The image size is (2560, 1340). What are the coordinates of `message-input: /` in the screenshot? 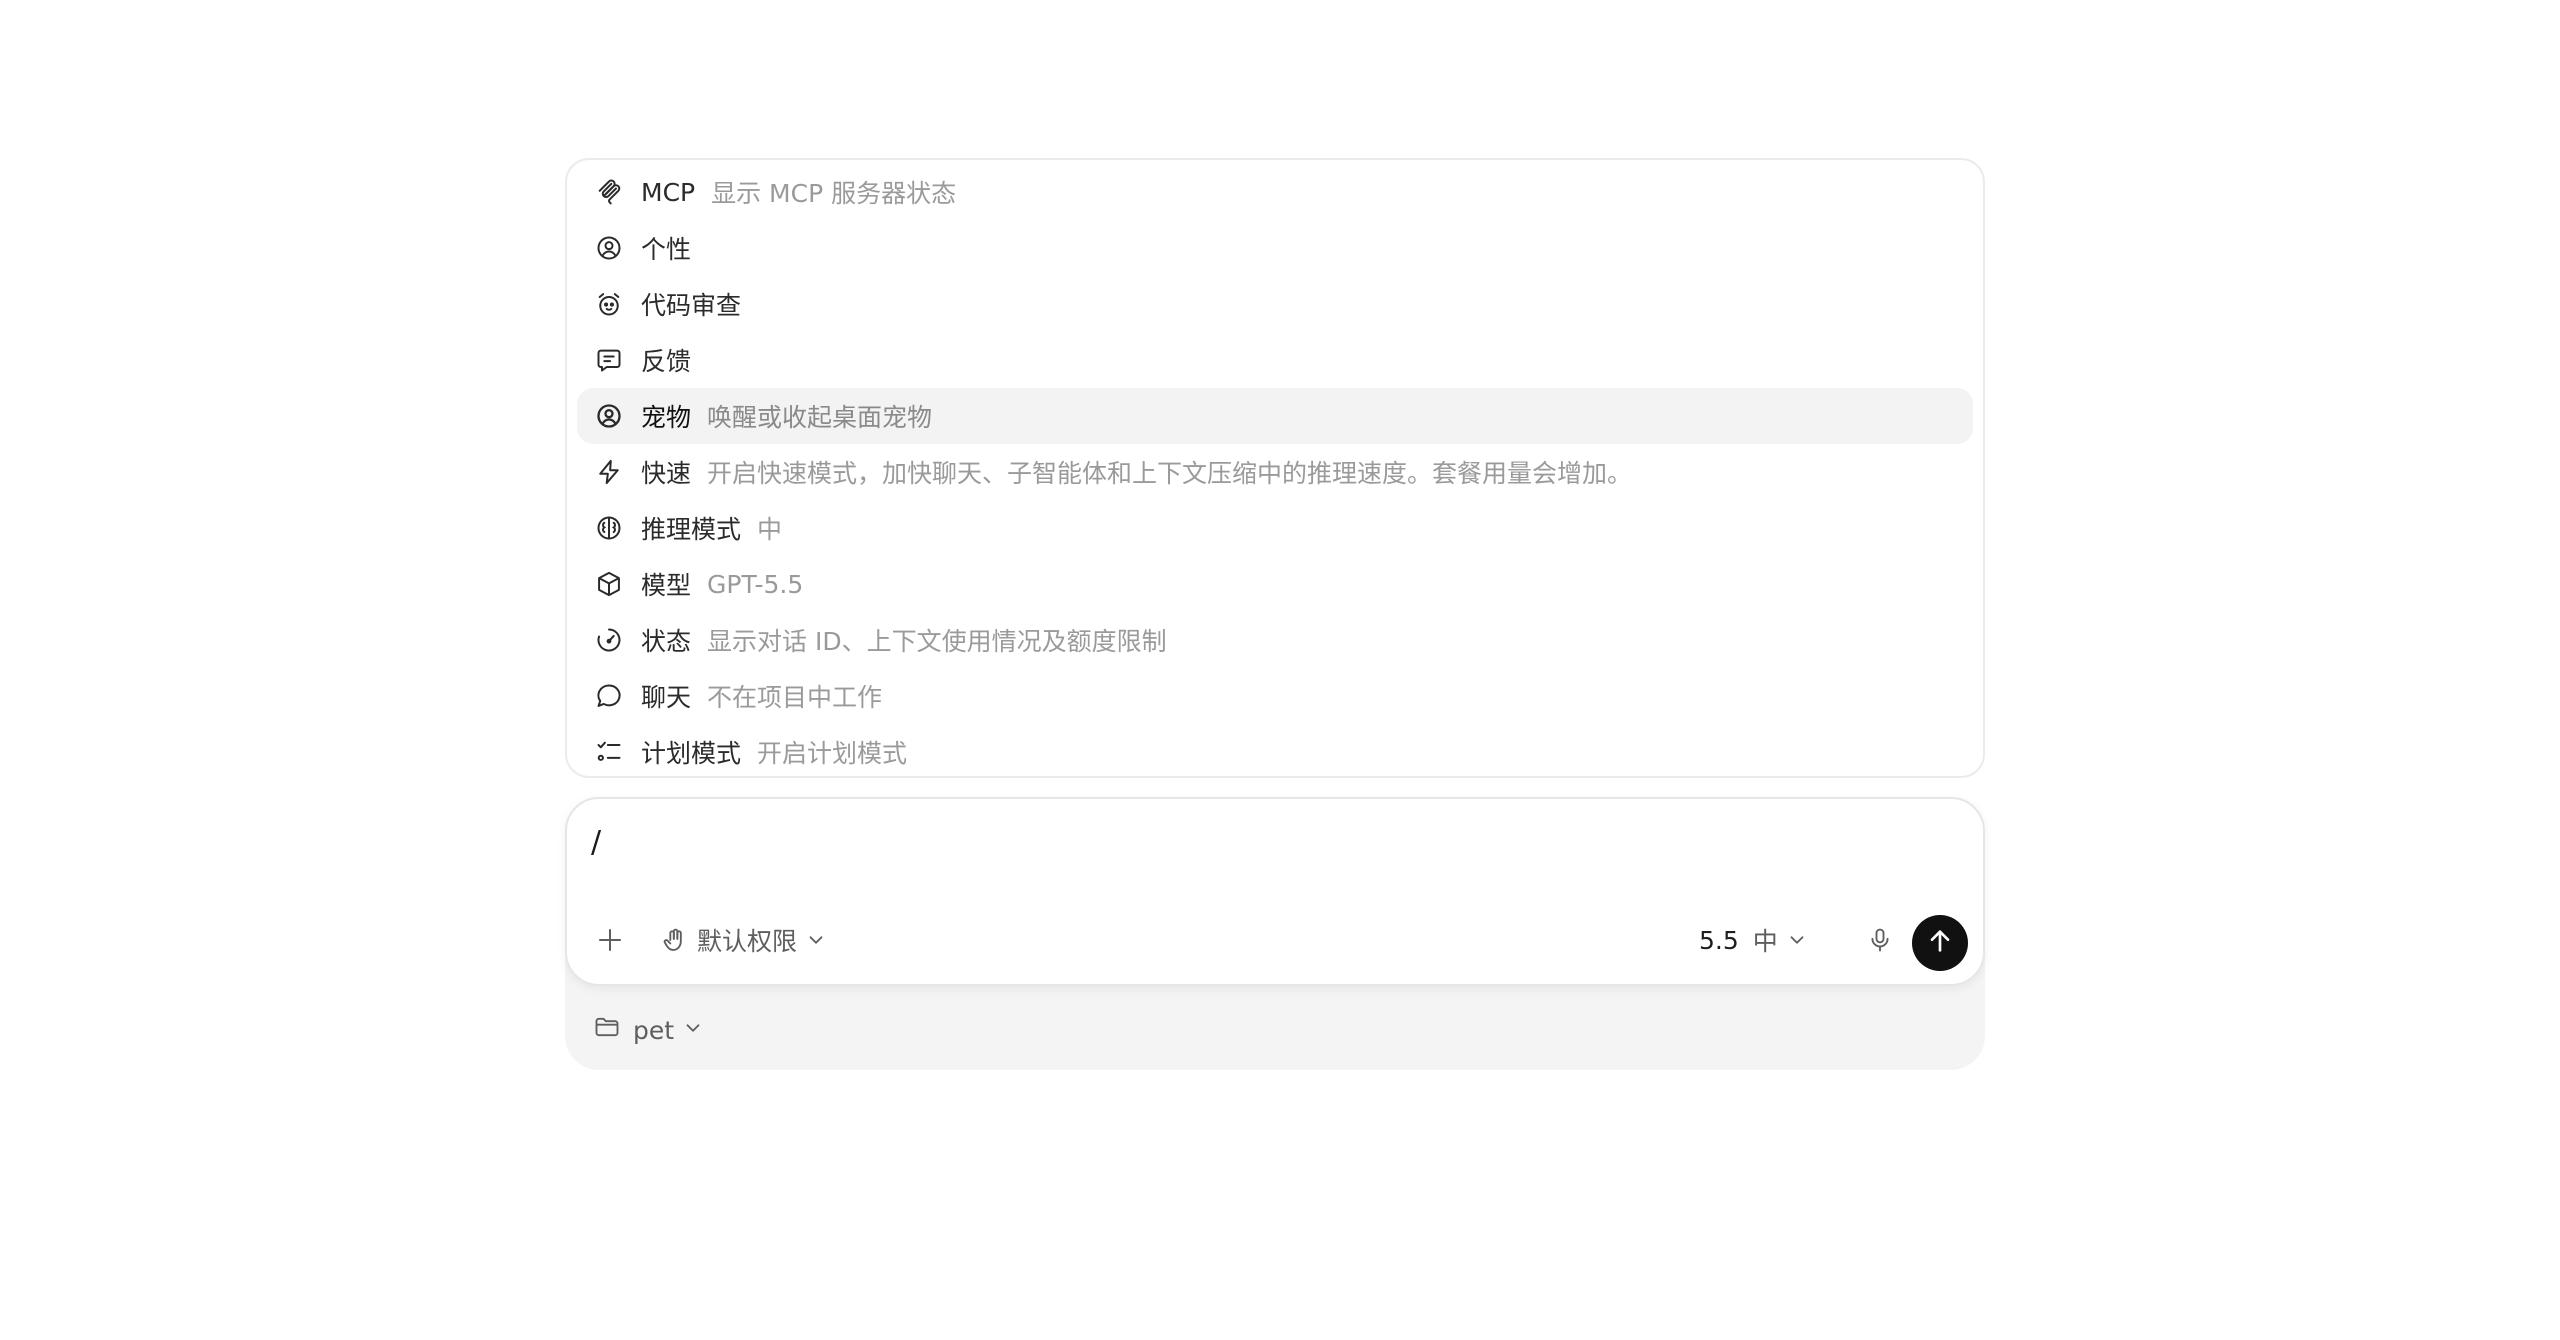 It's located at (596, 842).